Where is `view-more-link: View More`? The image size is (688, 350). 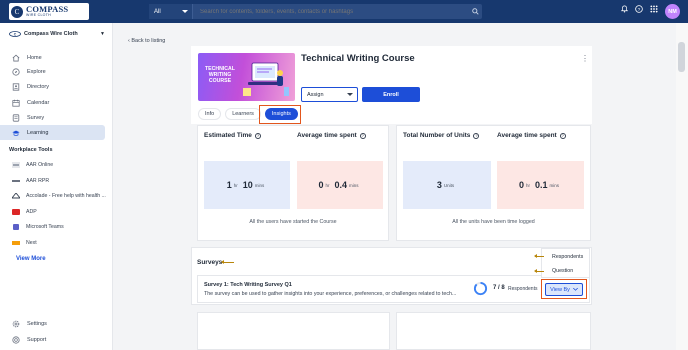 view-more-link: View More is located at coordinates (31, 259).